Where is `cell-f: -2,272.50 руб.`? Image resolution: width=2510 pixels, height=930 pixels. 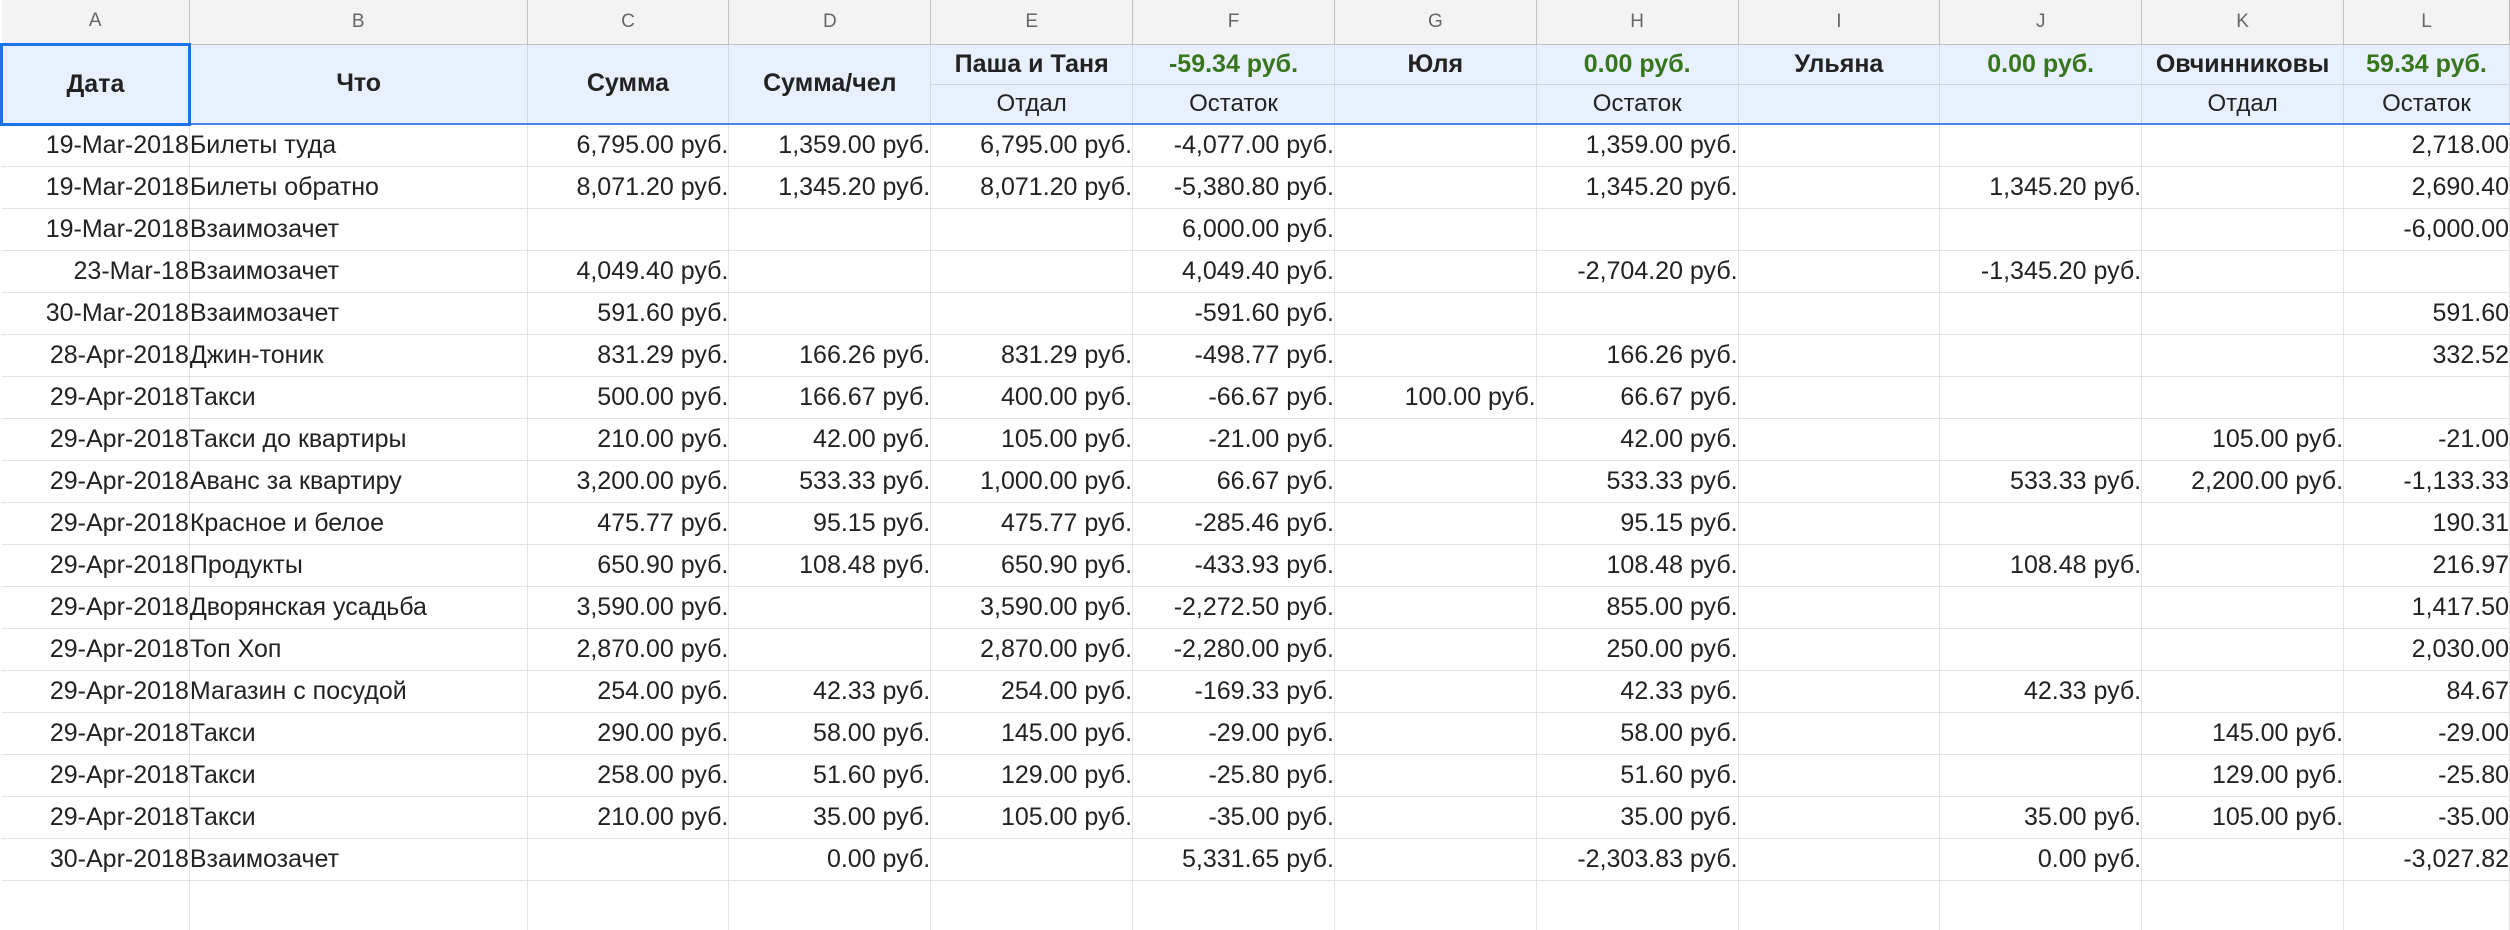
cell-f: -2,272.50 руб. is located at coordinates (1233, 607).